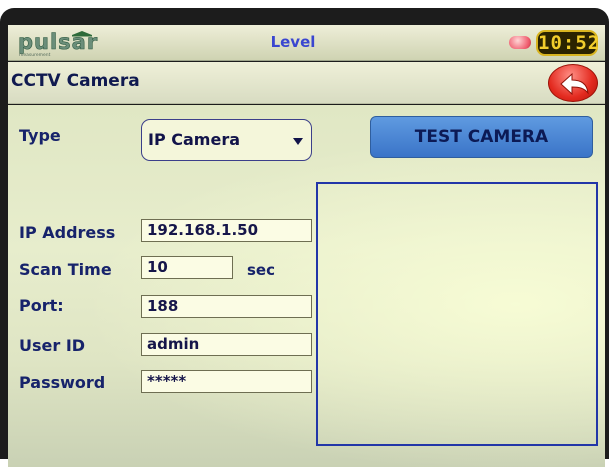 This screenshot has width=609, height=467. I want to click on port-field: 188, so click(226, 306).